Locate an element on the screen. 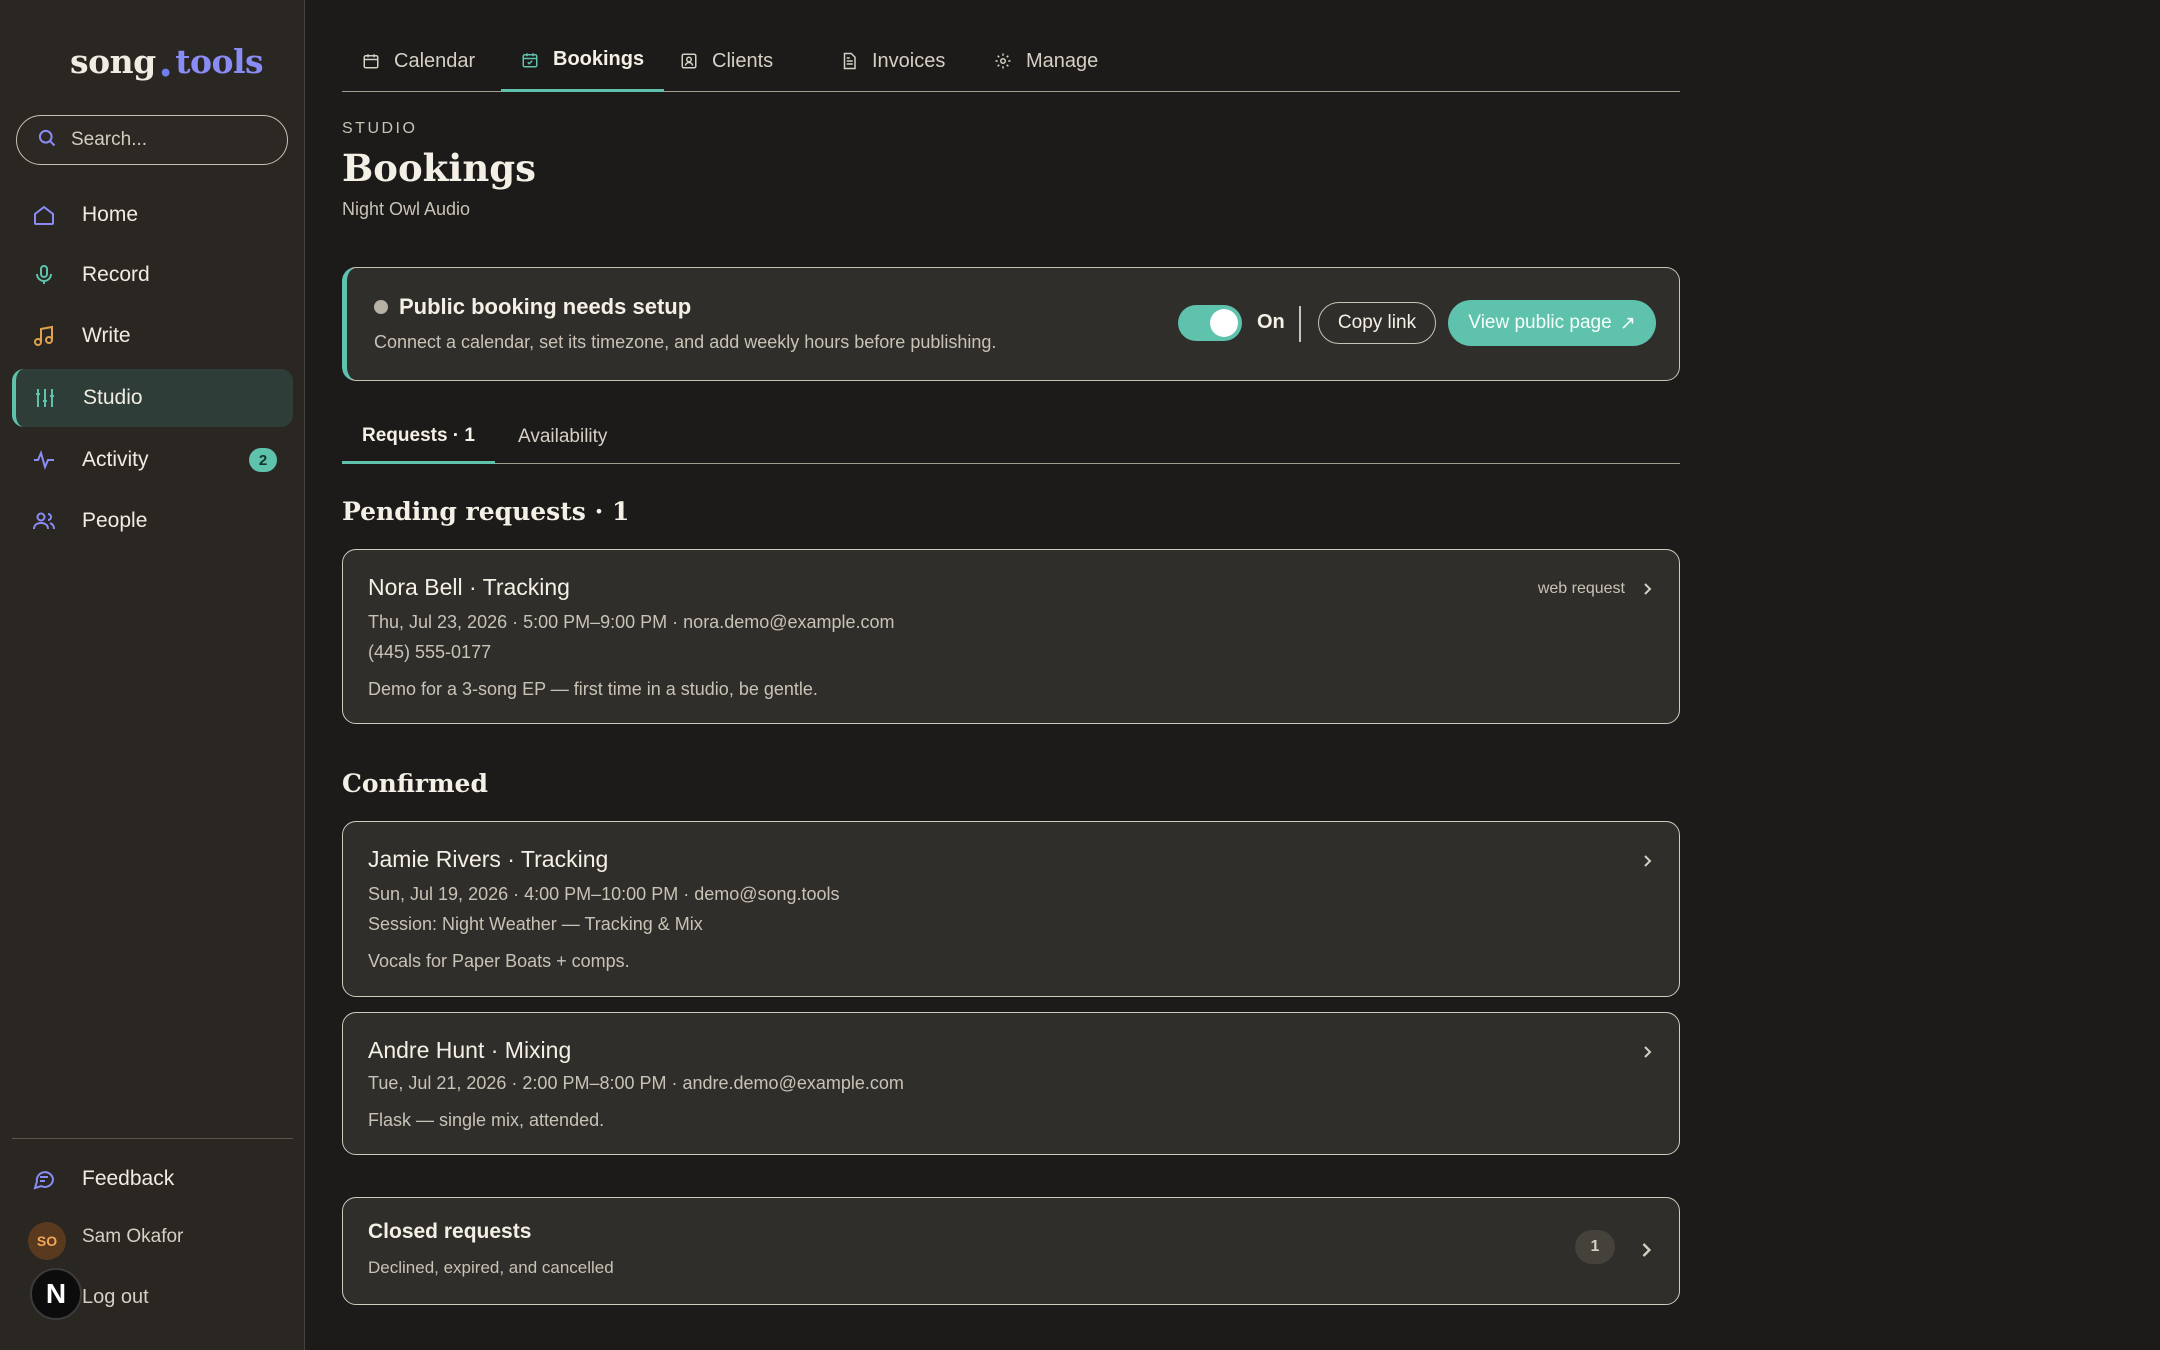 This screenshot has width=2160, height=1350. microphone-icon is located at coordinates (44, 275).